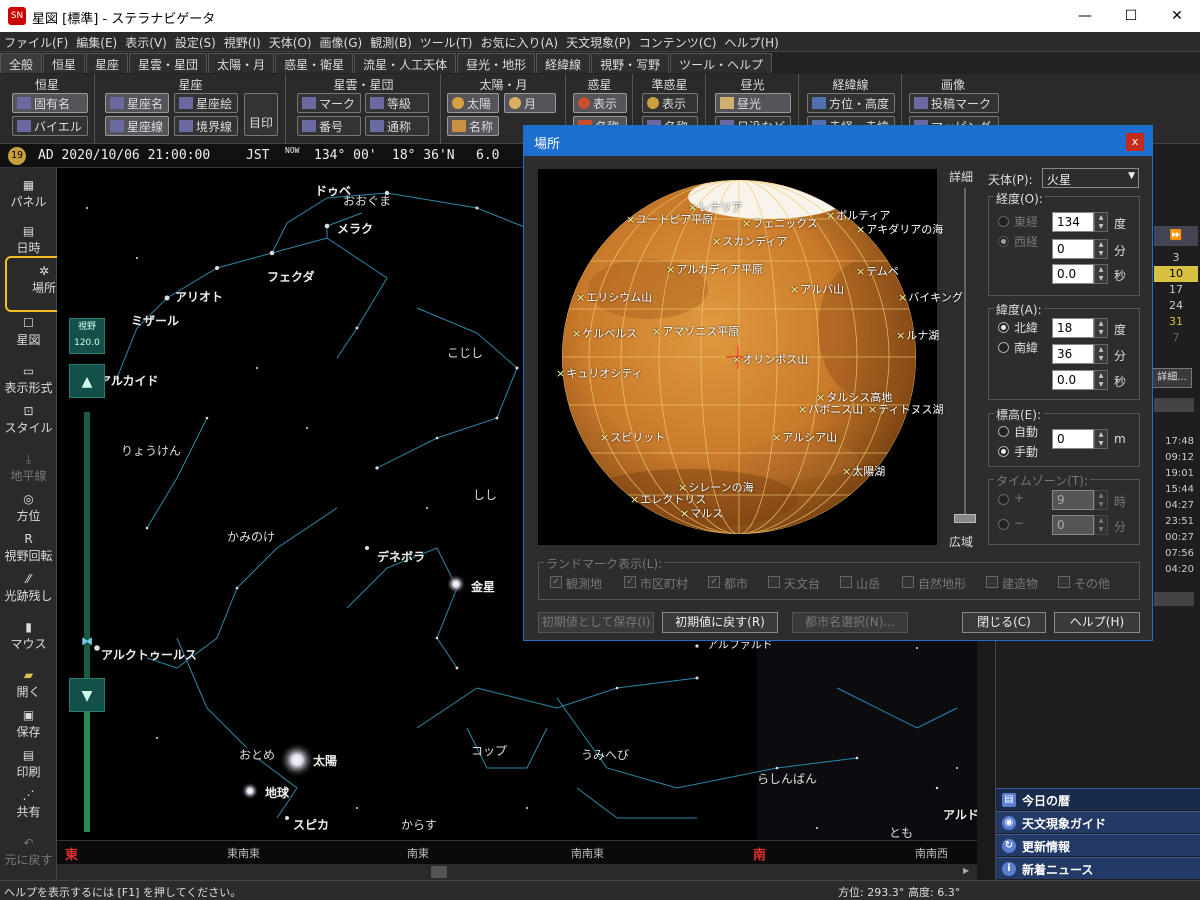 This screenshot has height=900, width=1200. Describe the element at coordinates (954, 103) in the screenshot. I see `post-mark-button: 投稿マーク` at that location.